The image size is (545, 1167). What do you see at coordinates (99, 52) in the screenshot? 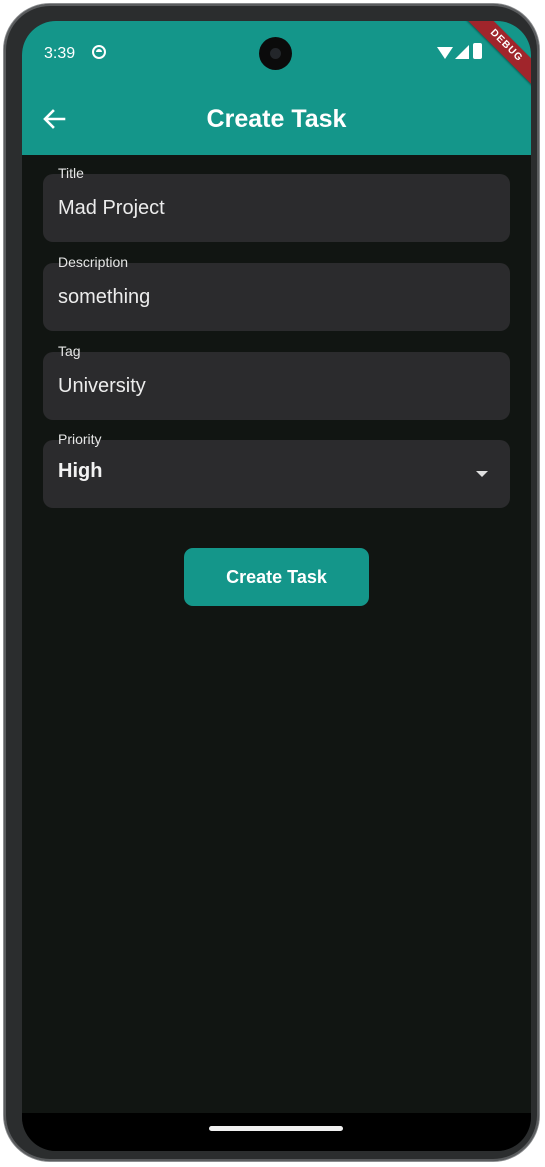
I see `sync-icon` at bounding box center [99, 52].